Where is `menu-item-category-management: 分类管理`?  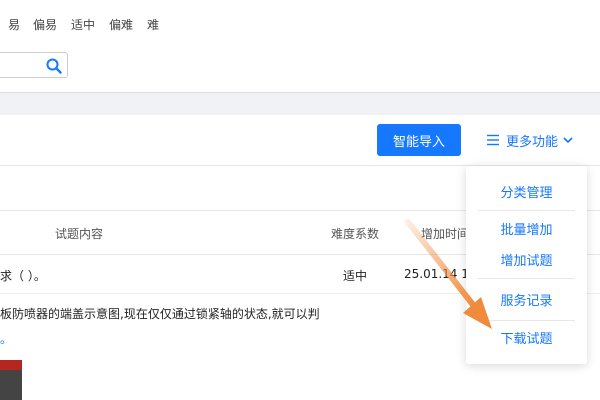
menu-item-category-management: 分类管理 is located at coordinates (526, 192).